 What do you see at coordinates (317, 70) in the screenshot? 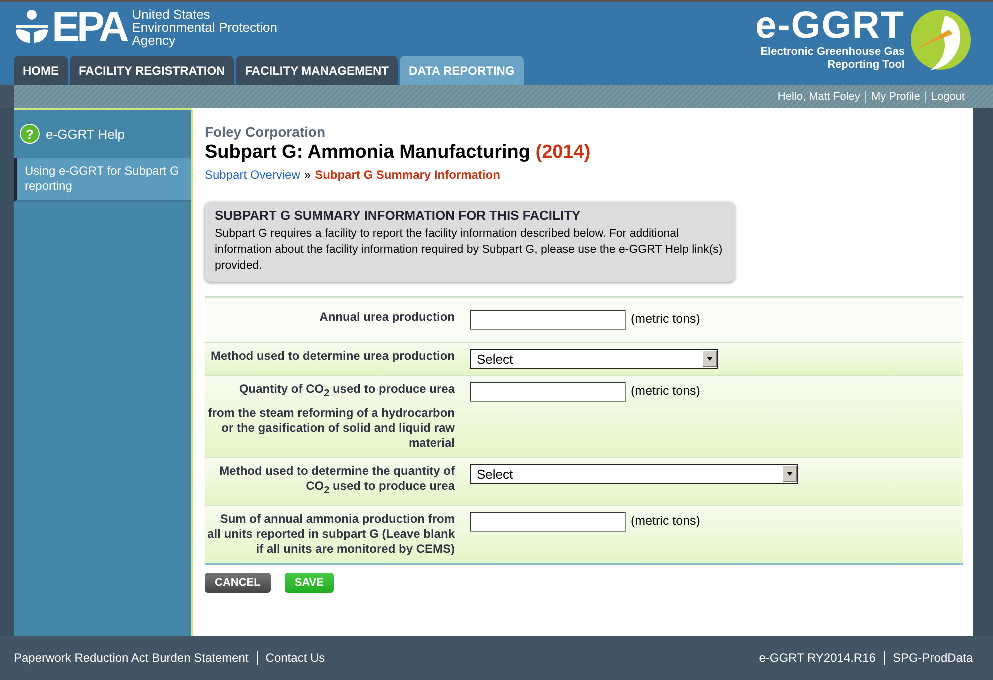
I see `nav-tab: FACILITY MANAGEMENT` at bounding box center [317, 70].